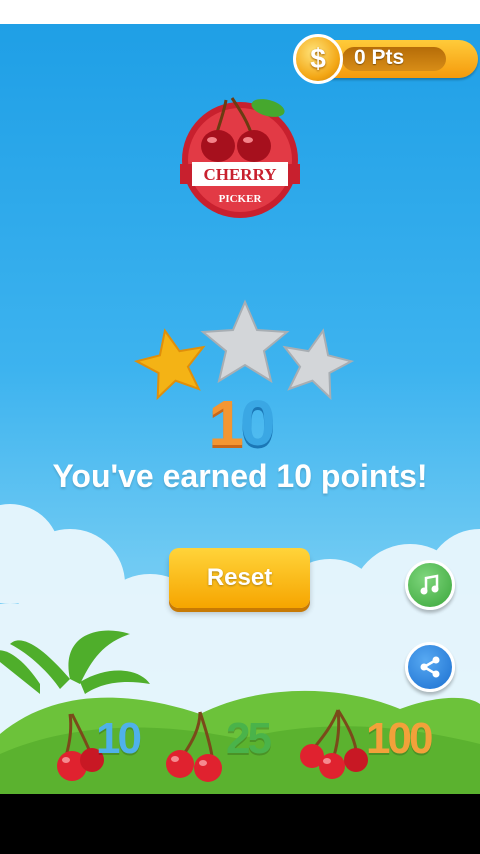 This screenshot has width=480, height=854. Describe the element at coordinates (399, 738) in the screenshot. I see `legend-value-large: 100` at that location.